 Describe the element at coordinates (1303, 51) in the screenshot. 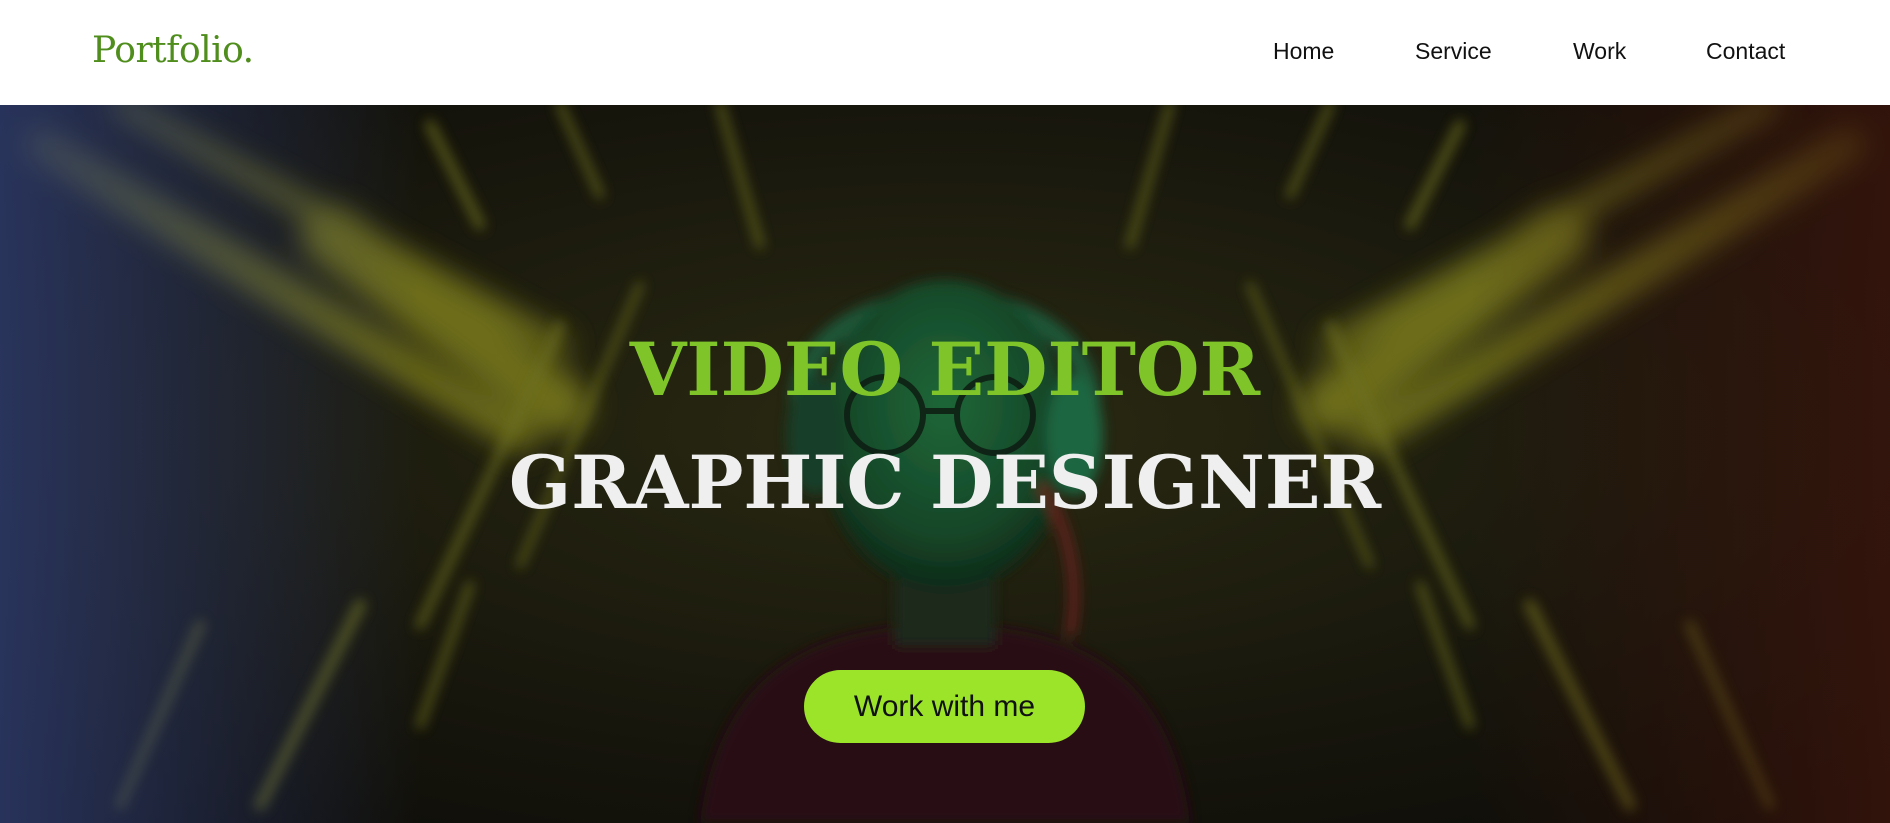

I see `nav-home: Home` at that location.